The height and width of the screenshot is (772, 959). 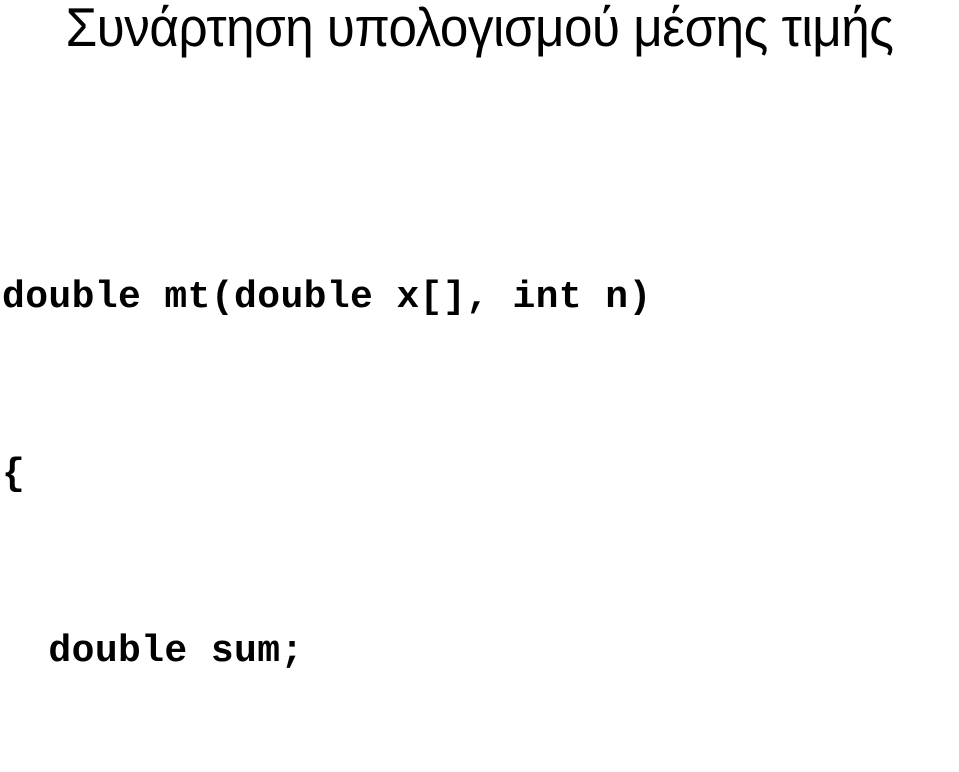 I want to click on page-title: Συνάρτηση υπολογισμού μέσης τιμής, so click(x=479, y=29).